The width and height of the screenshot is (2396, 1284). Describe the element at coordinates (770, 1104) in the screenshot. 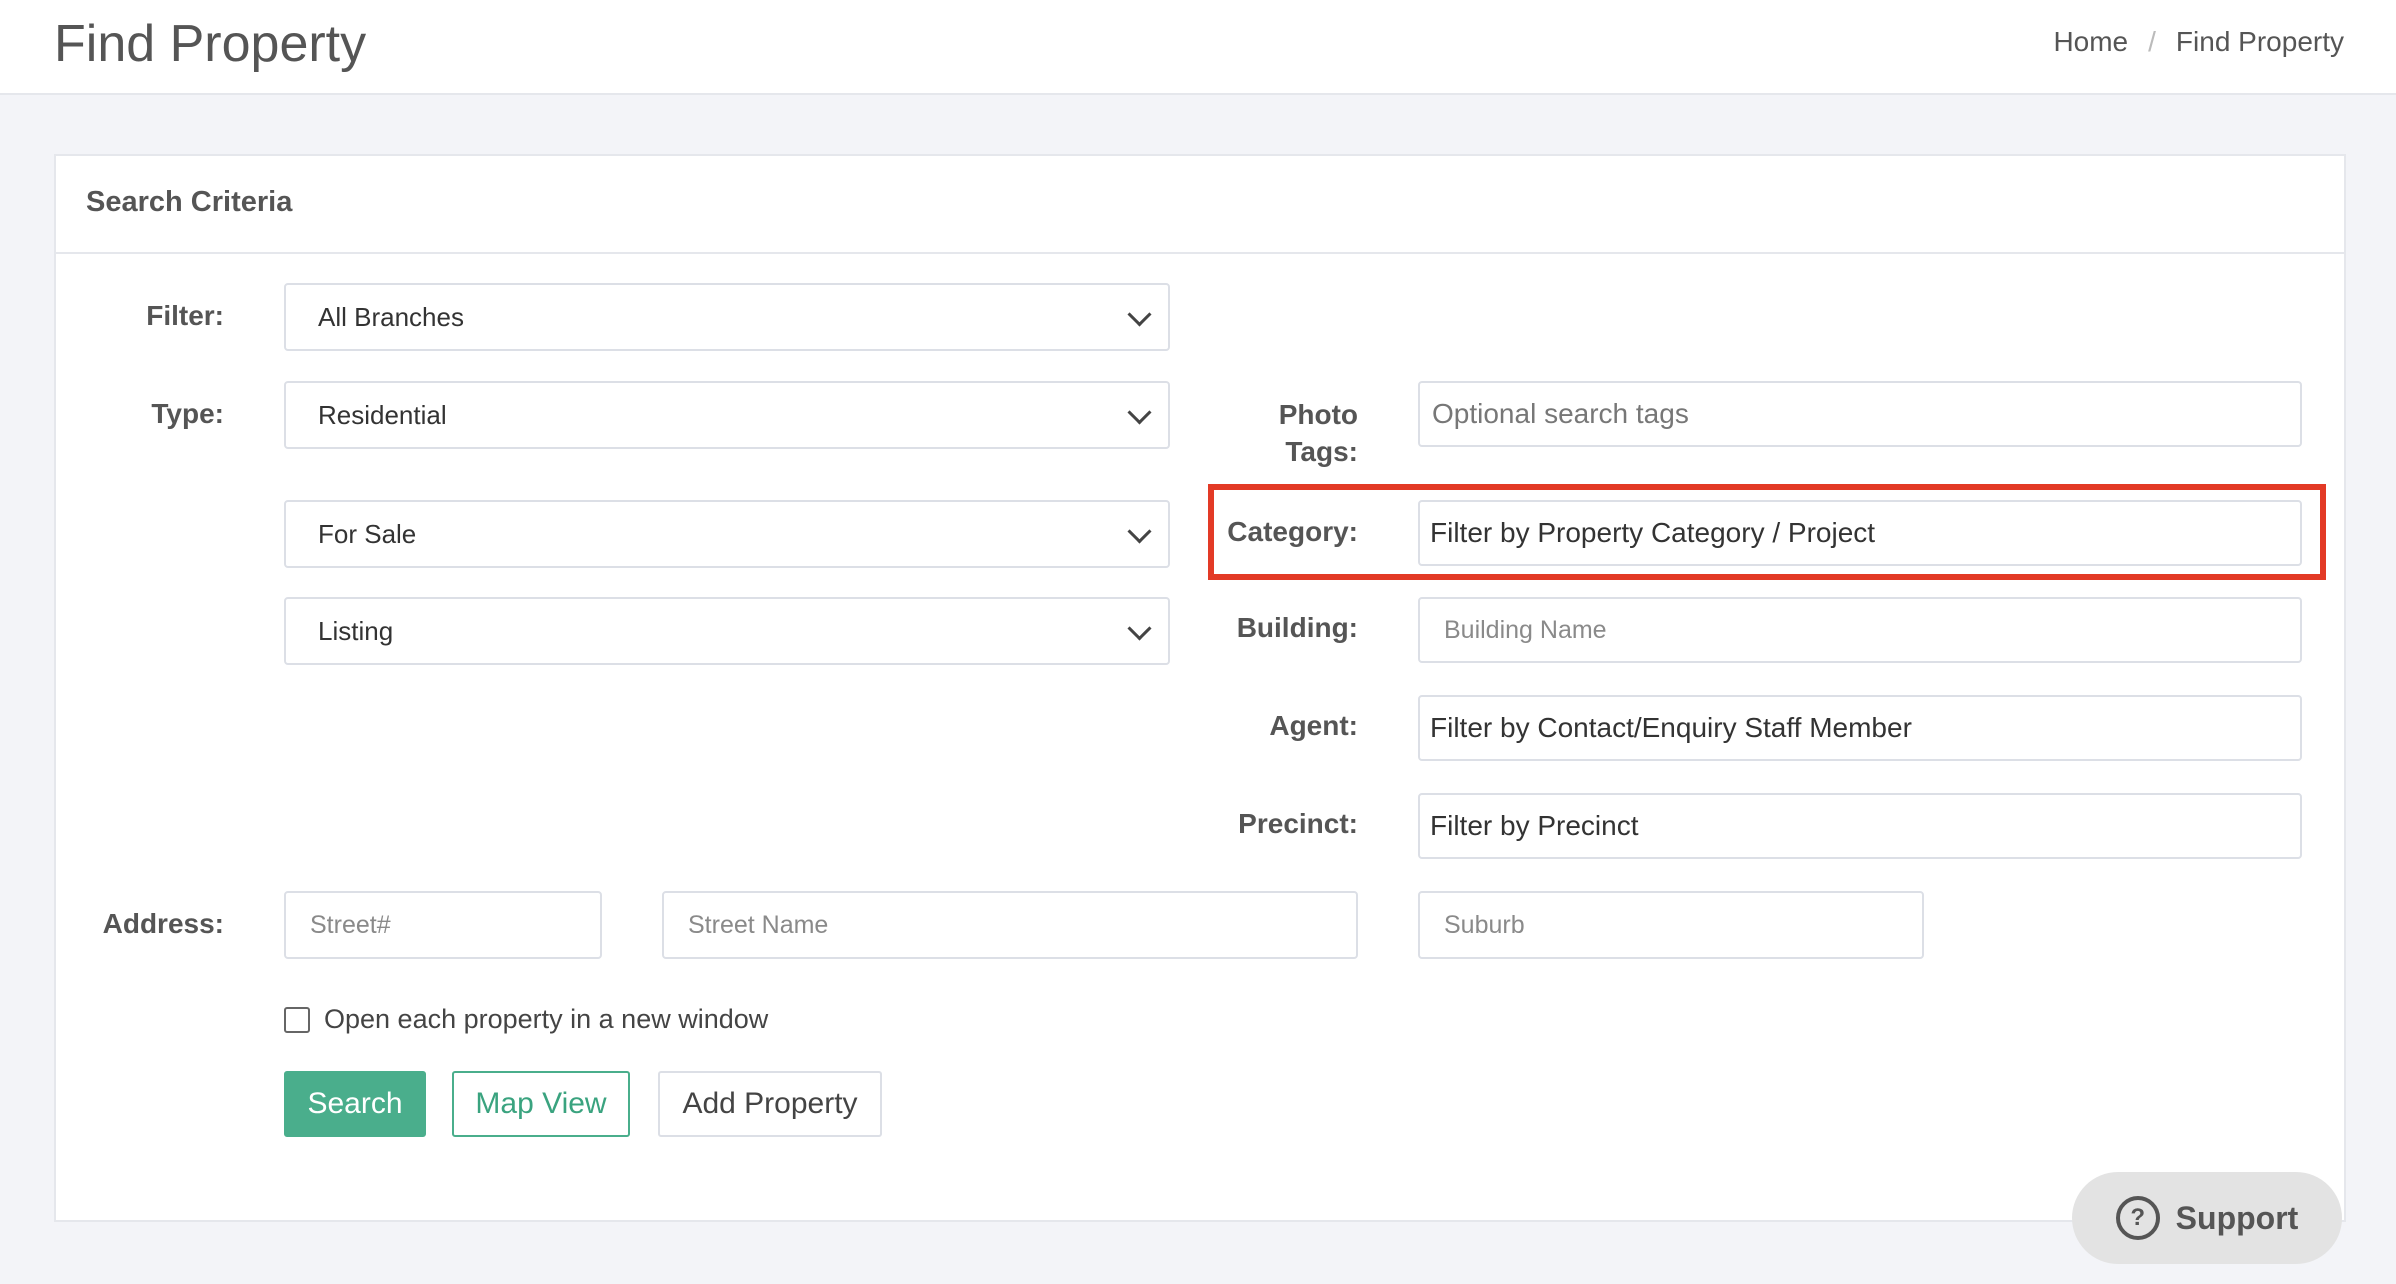

I see `add-property-button: Add Property` at that location.